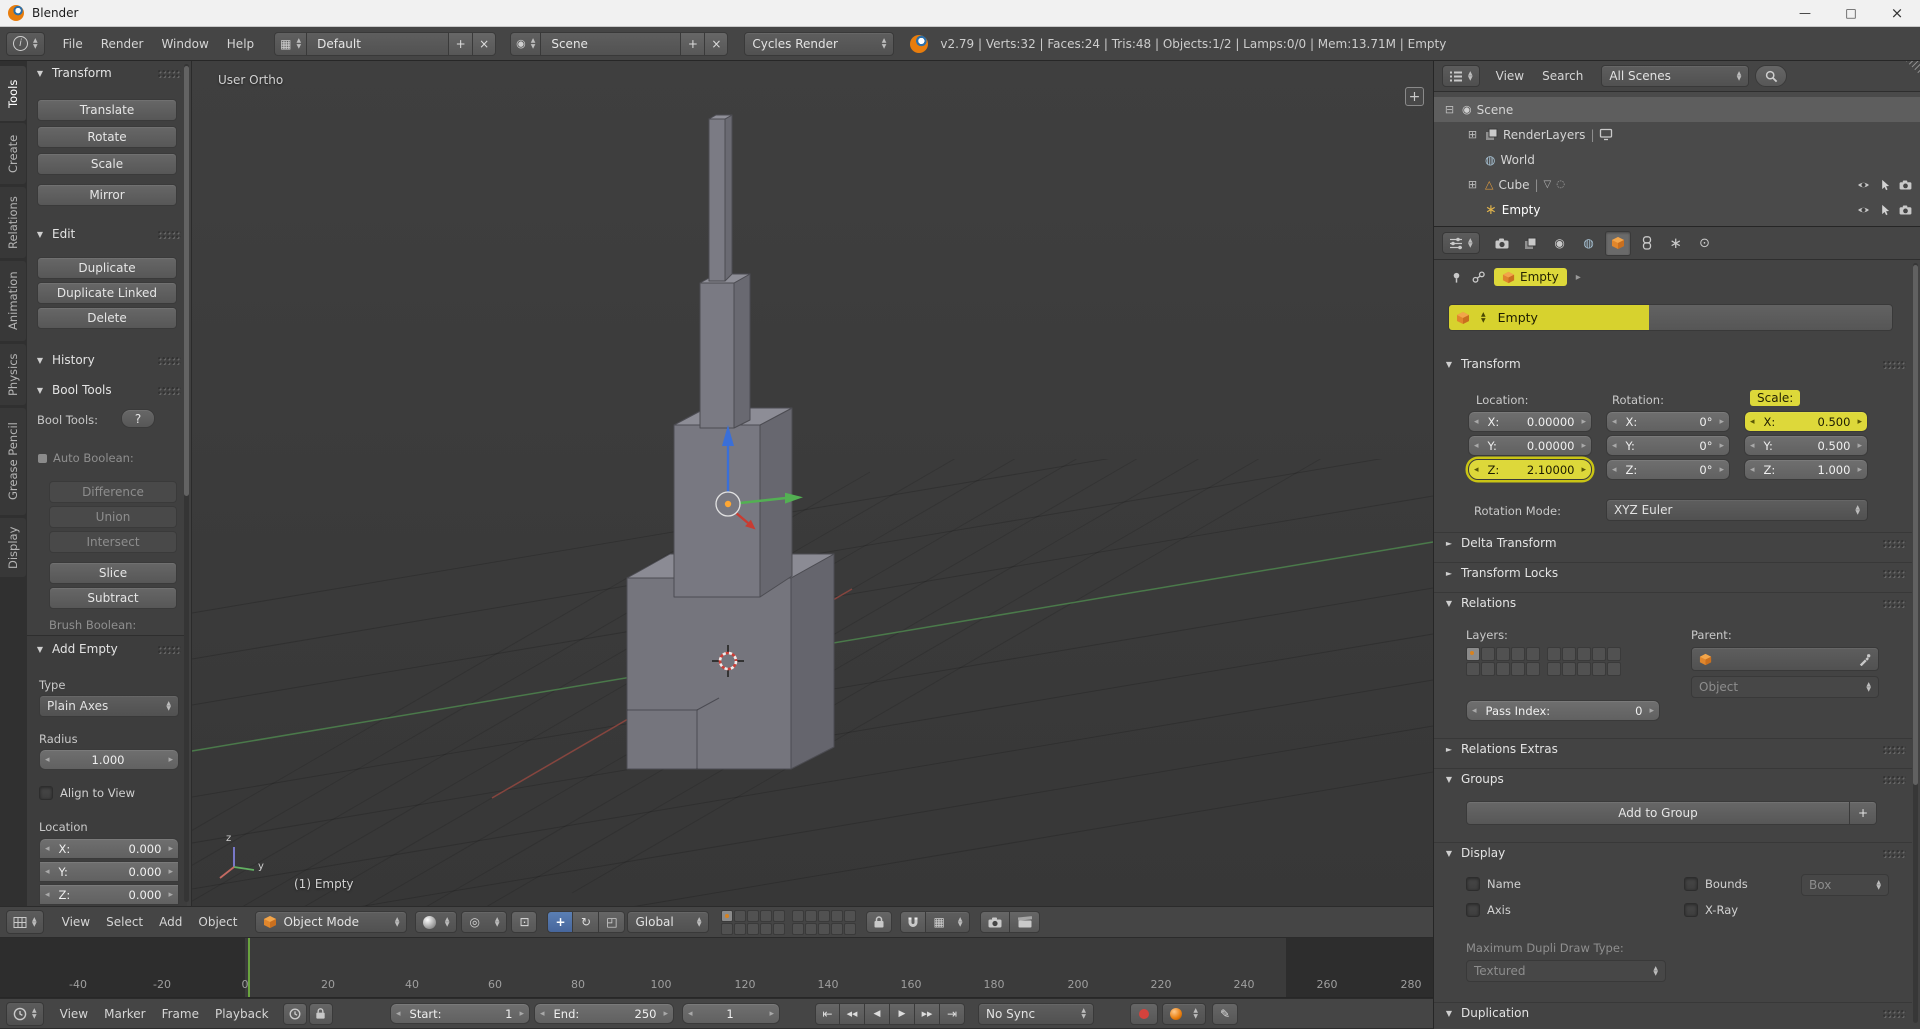 The width and height of the screenshot is (1920, 1029). What do you see at coordinates (170, 922) in the screenshot?
I see `menu-add: Add` at bounding box center [170, 922].